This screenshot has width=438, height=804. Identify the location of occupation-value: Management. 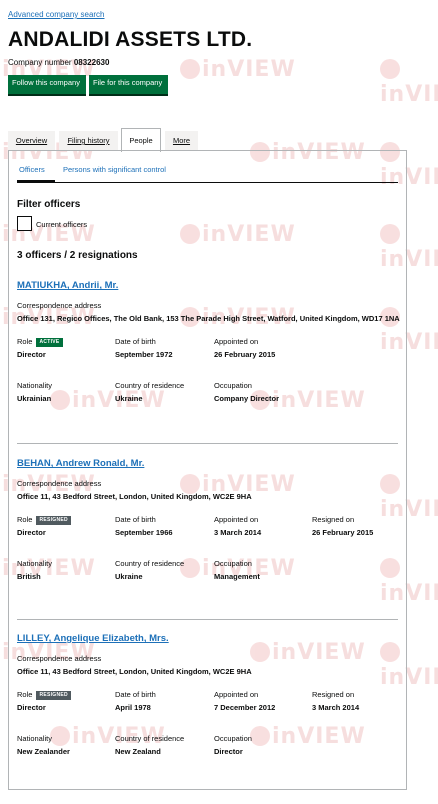
(237, 576).